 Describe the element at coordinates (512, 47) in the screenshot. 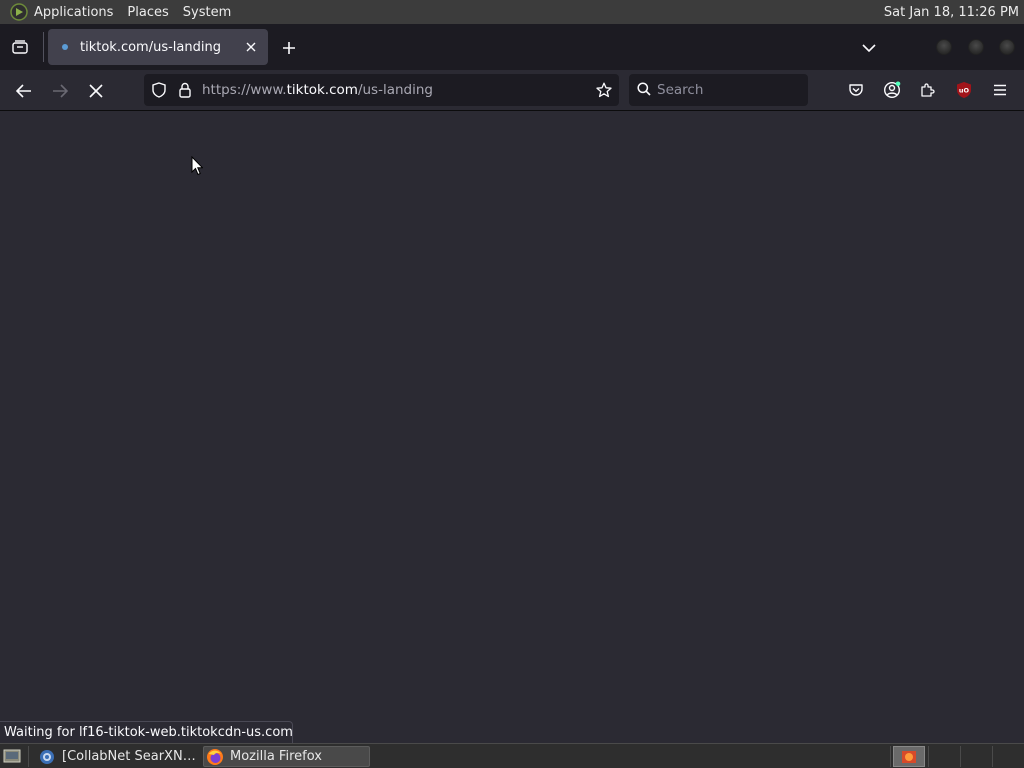

I see `tab-strip: tiktok.com/us-landing` at that location.